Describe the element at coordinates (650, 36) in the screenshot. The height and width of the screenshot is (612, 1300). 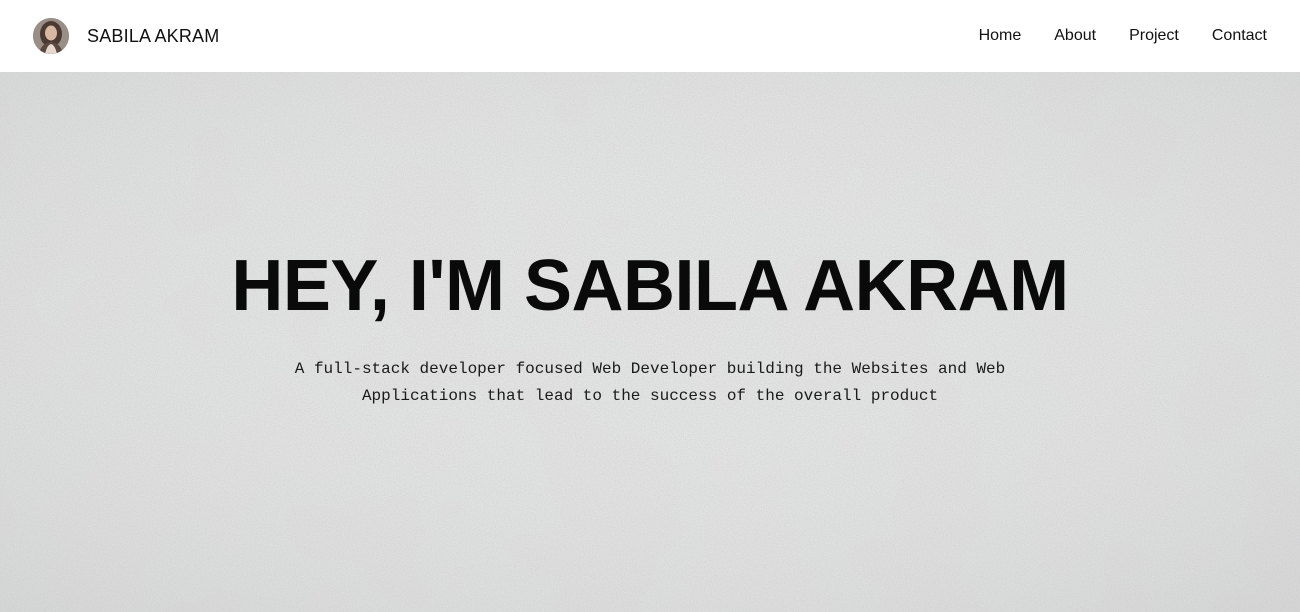
I see `site-header: SABILA AKRAM Home About Project Contact` at that location.